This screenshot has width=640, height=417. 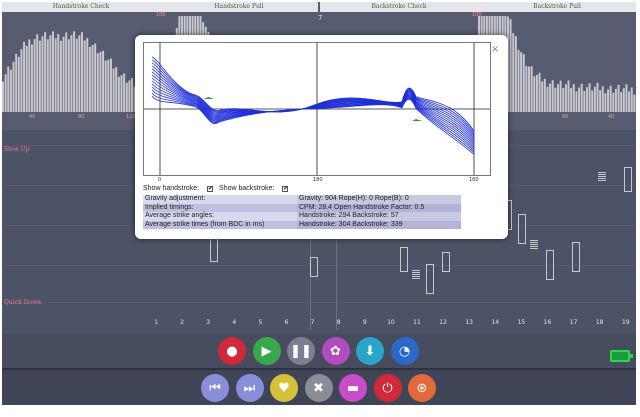 What do you see at coordinates (301, 351) in the screenshot?
I see `pause-button: ❚❚` at bounding box center [301, 351].